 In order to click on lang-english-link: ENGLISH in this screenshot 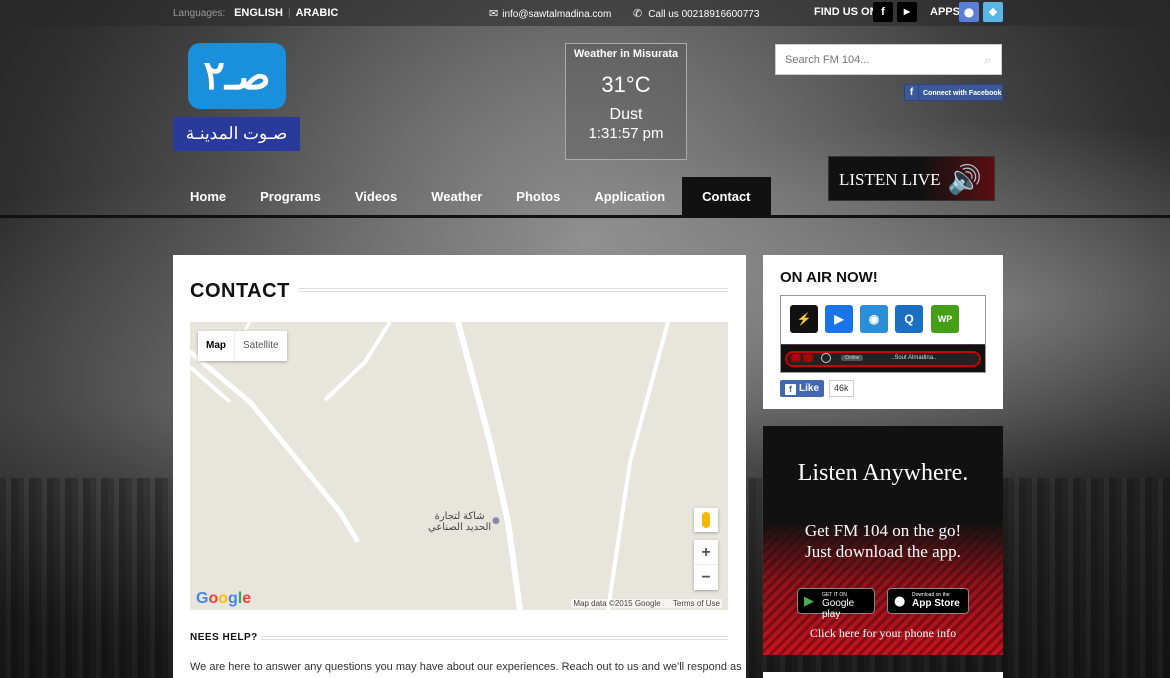, I will do `click(258, 13)`.